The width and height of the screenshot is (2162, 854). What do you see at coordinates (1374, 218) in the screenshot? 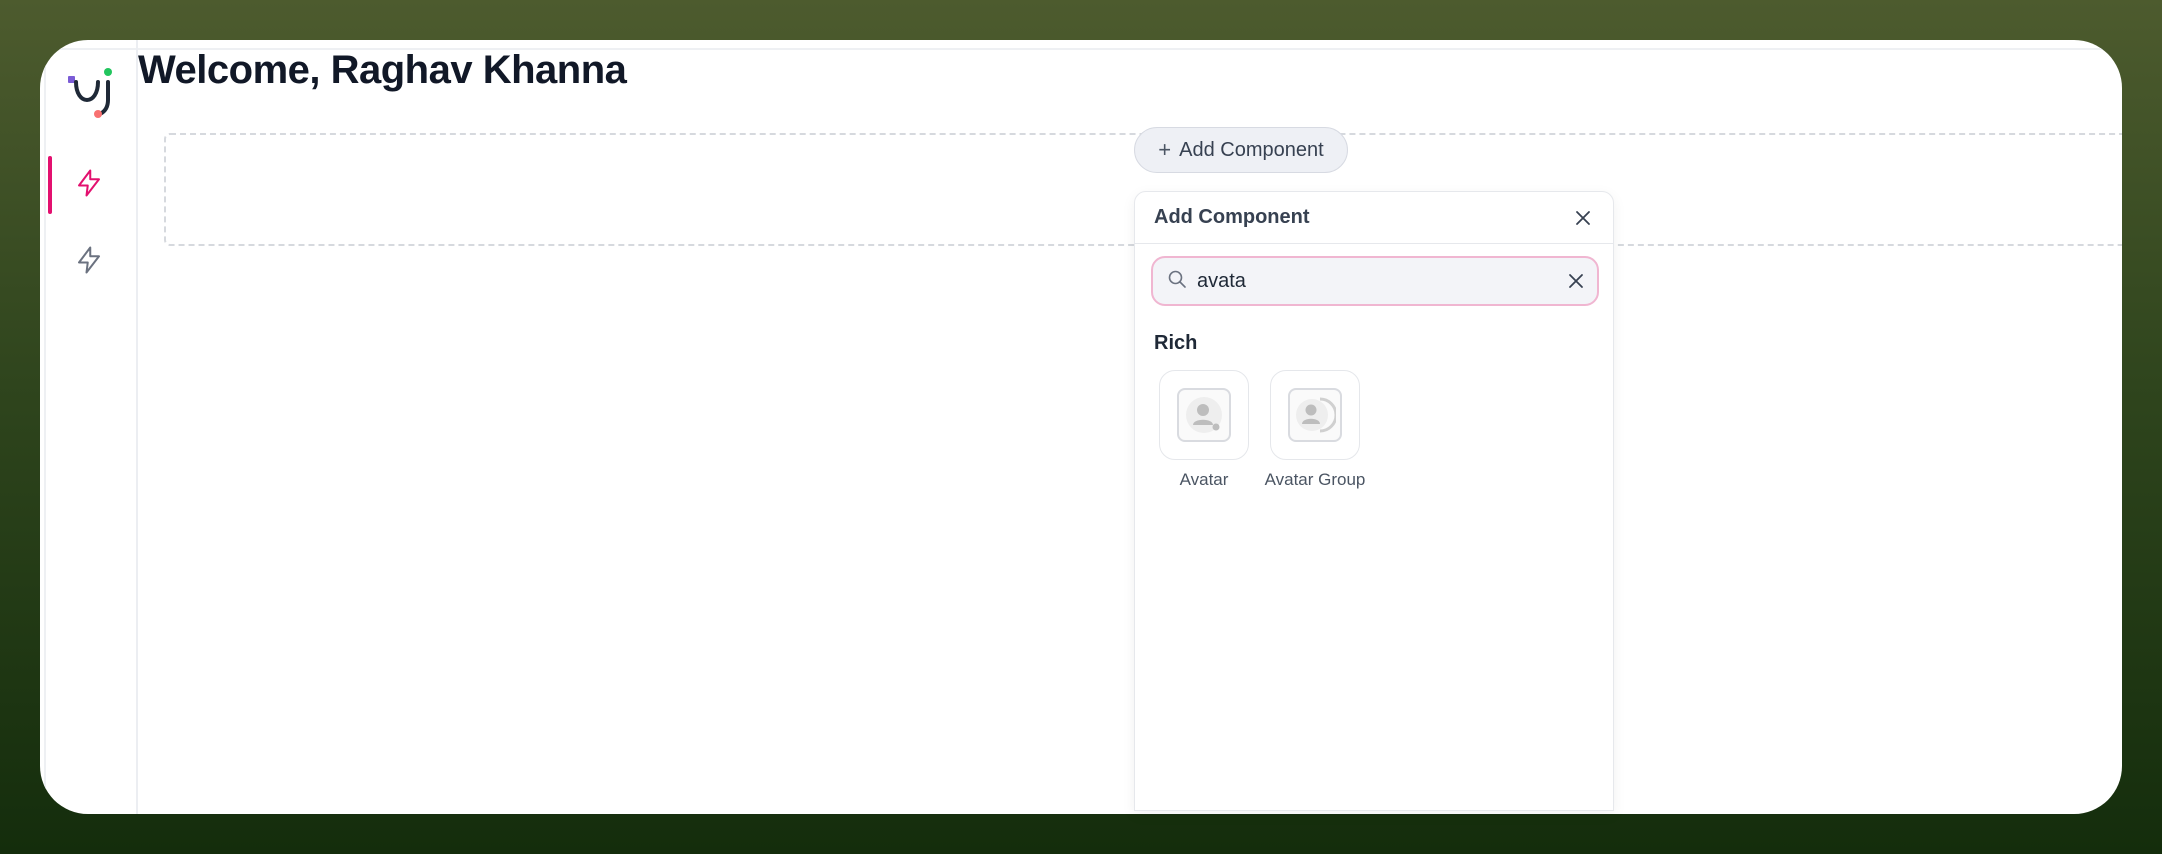
I see `panel-header: Add Component` at bounding box center [1374, 218].